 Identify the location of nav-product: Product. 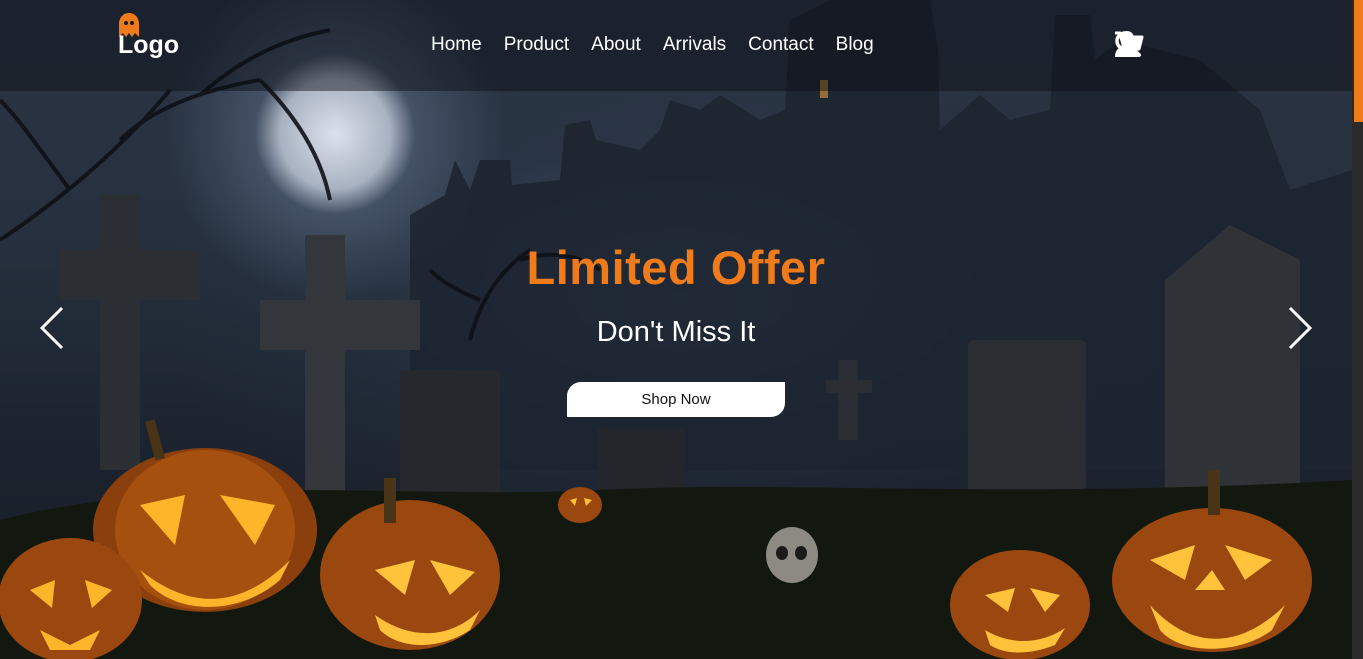
(536, 45).